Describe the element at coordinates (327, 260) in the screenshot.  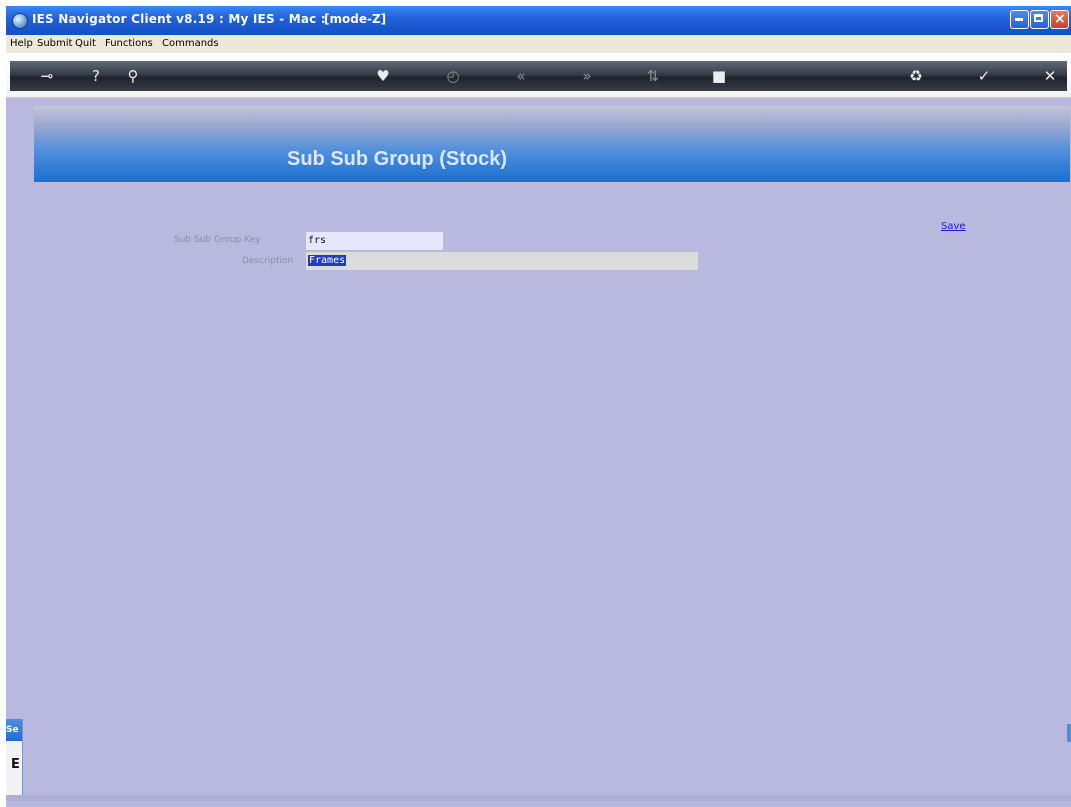
I see `description-value: Frames` at that location.